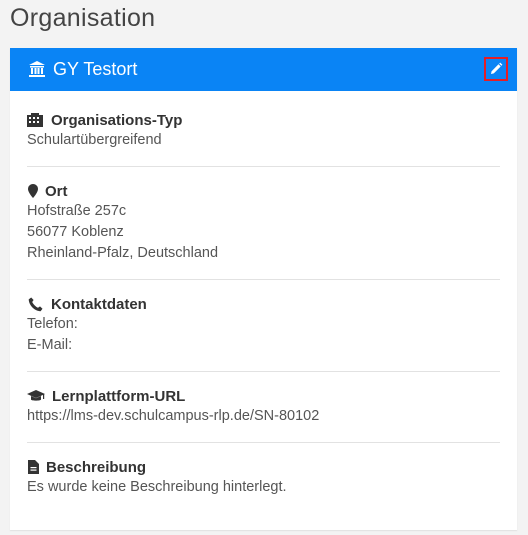 The height and width of the screenshot is (535, 528). What do you see at coordinates (99, 304) in the screenshot?
I see `section-title: Kontaktdaten` at bounding box center [99, 304].